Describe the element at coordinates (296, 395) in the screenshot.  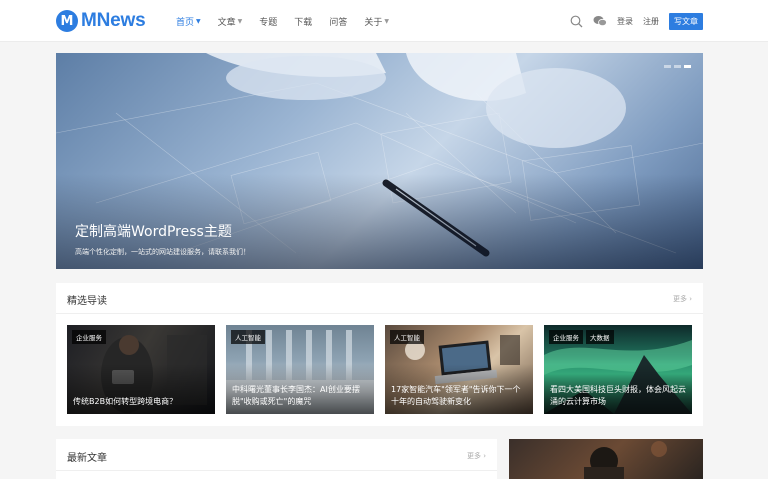
I see `card-title: 中科曙光董事长李国杰：AI创业要摆脱"收购或死亡"的魔咒` at that location.